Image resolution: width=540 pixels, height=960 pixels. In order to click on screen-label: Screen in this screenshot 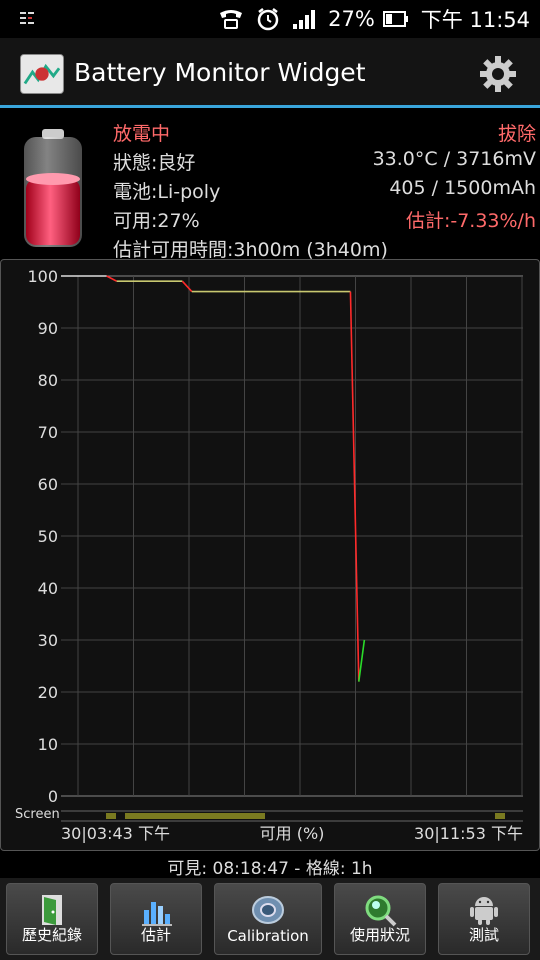, I will do `click(37, 814)`.